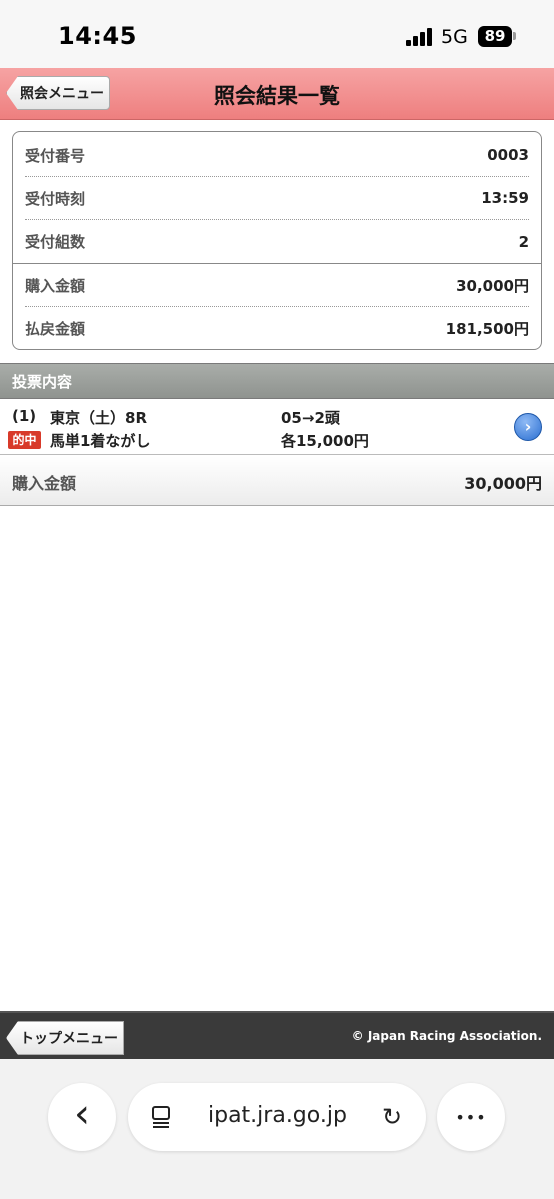 This screenshot has height=1199, width=554. I want to click on address-bar: ipat.jra.go.jp ↻, so click(277, 1117).